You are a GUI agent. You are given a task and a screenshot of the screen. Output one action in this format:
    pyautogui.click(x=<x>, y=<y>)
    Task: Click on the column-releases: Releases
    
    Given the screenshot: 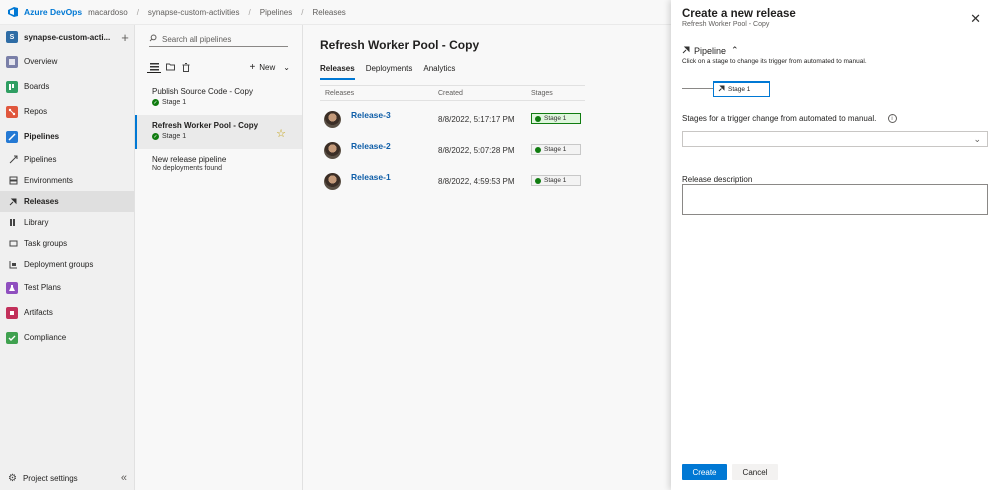 What is the action you would take?
    pyautogui.click(x=340, y=93)
    